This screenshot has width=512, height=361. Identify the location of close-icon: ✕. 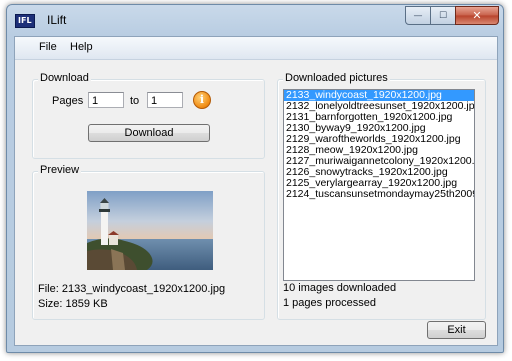
(477, 15).